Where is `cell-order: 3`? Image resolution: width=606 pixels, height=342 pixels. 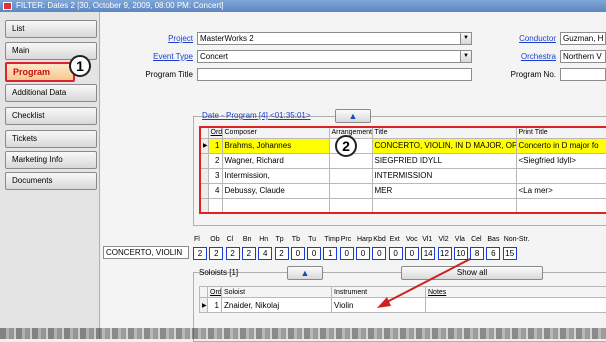 cell-order: 3 is located at coordinates (215, 175).